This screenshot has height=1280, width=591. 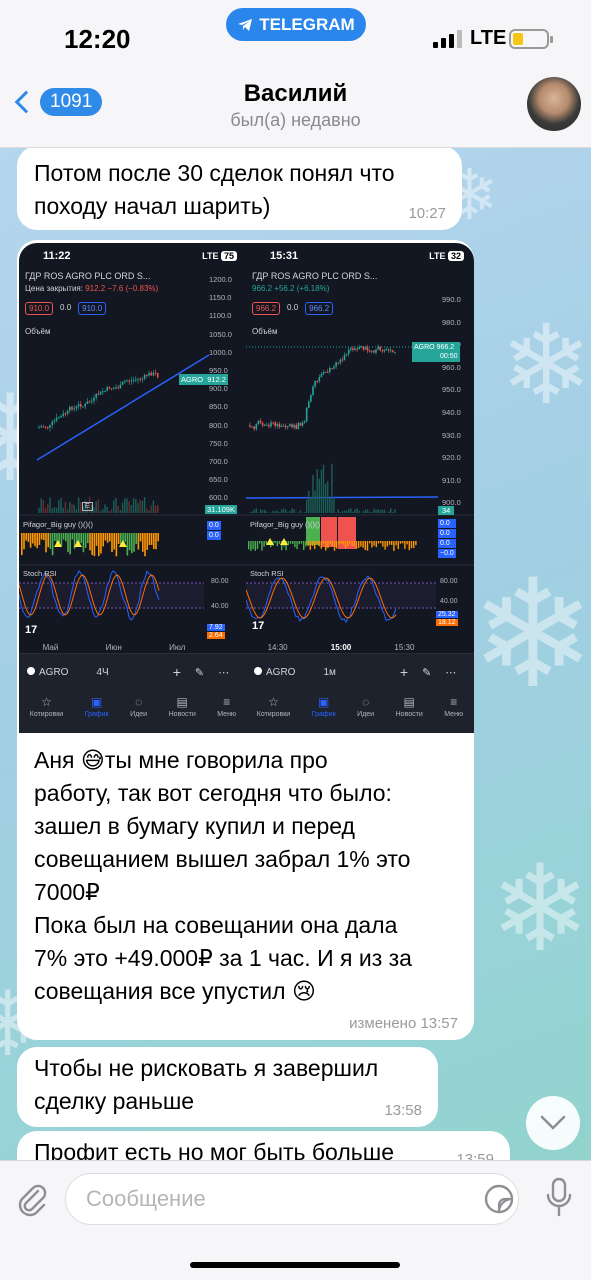 What do you see at coordinates (87, 506) in the screenshot?
I see `earnings-marker: E` at bounding box center [87, 506].